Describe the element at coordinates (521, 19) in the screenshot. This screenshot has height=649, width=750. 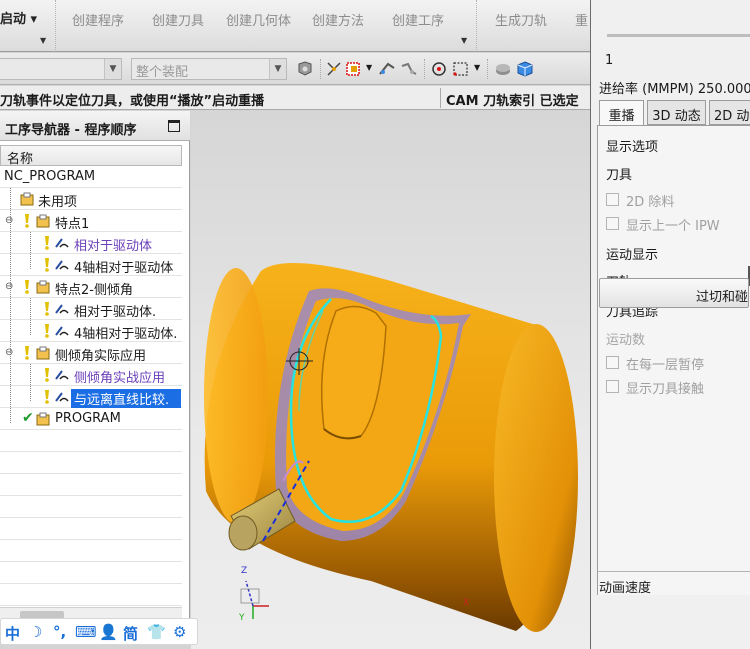
I see `generate-toolpath-button: 生成刀轨` at that location.